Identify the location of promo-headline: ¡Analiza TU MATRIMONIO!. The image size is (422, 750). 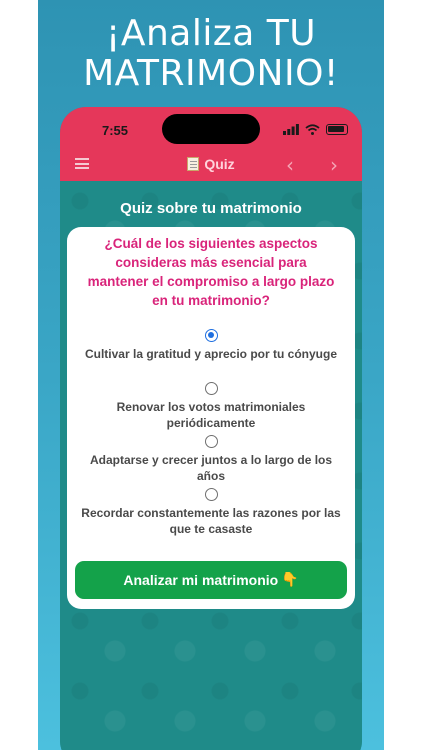
(211, 54).